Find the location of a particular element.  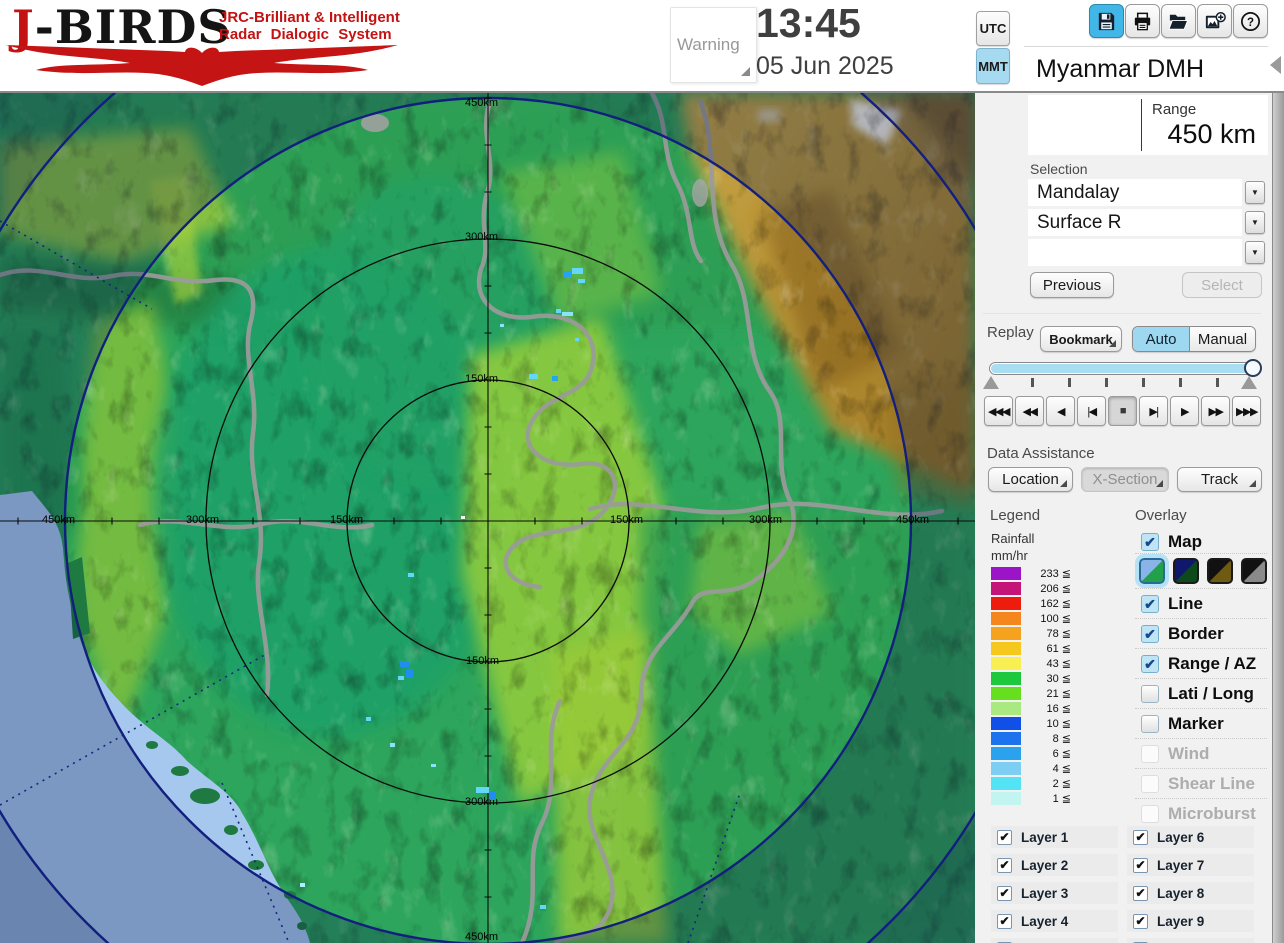

layer-2-checkbox: ✔ is located at coordinates (1004, 865).